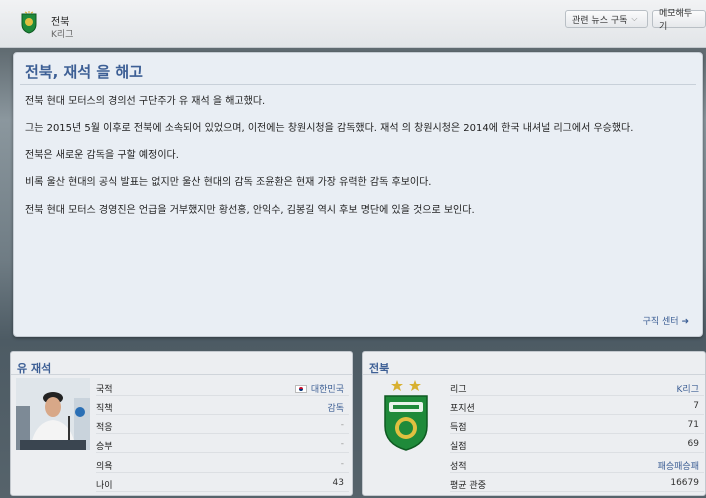 This screenshot has width=706, height=498. I want to click on subscribe-news-label: 관련 뉴스 구독, so click(600, 20).